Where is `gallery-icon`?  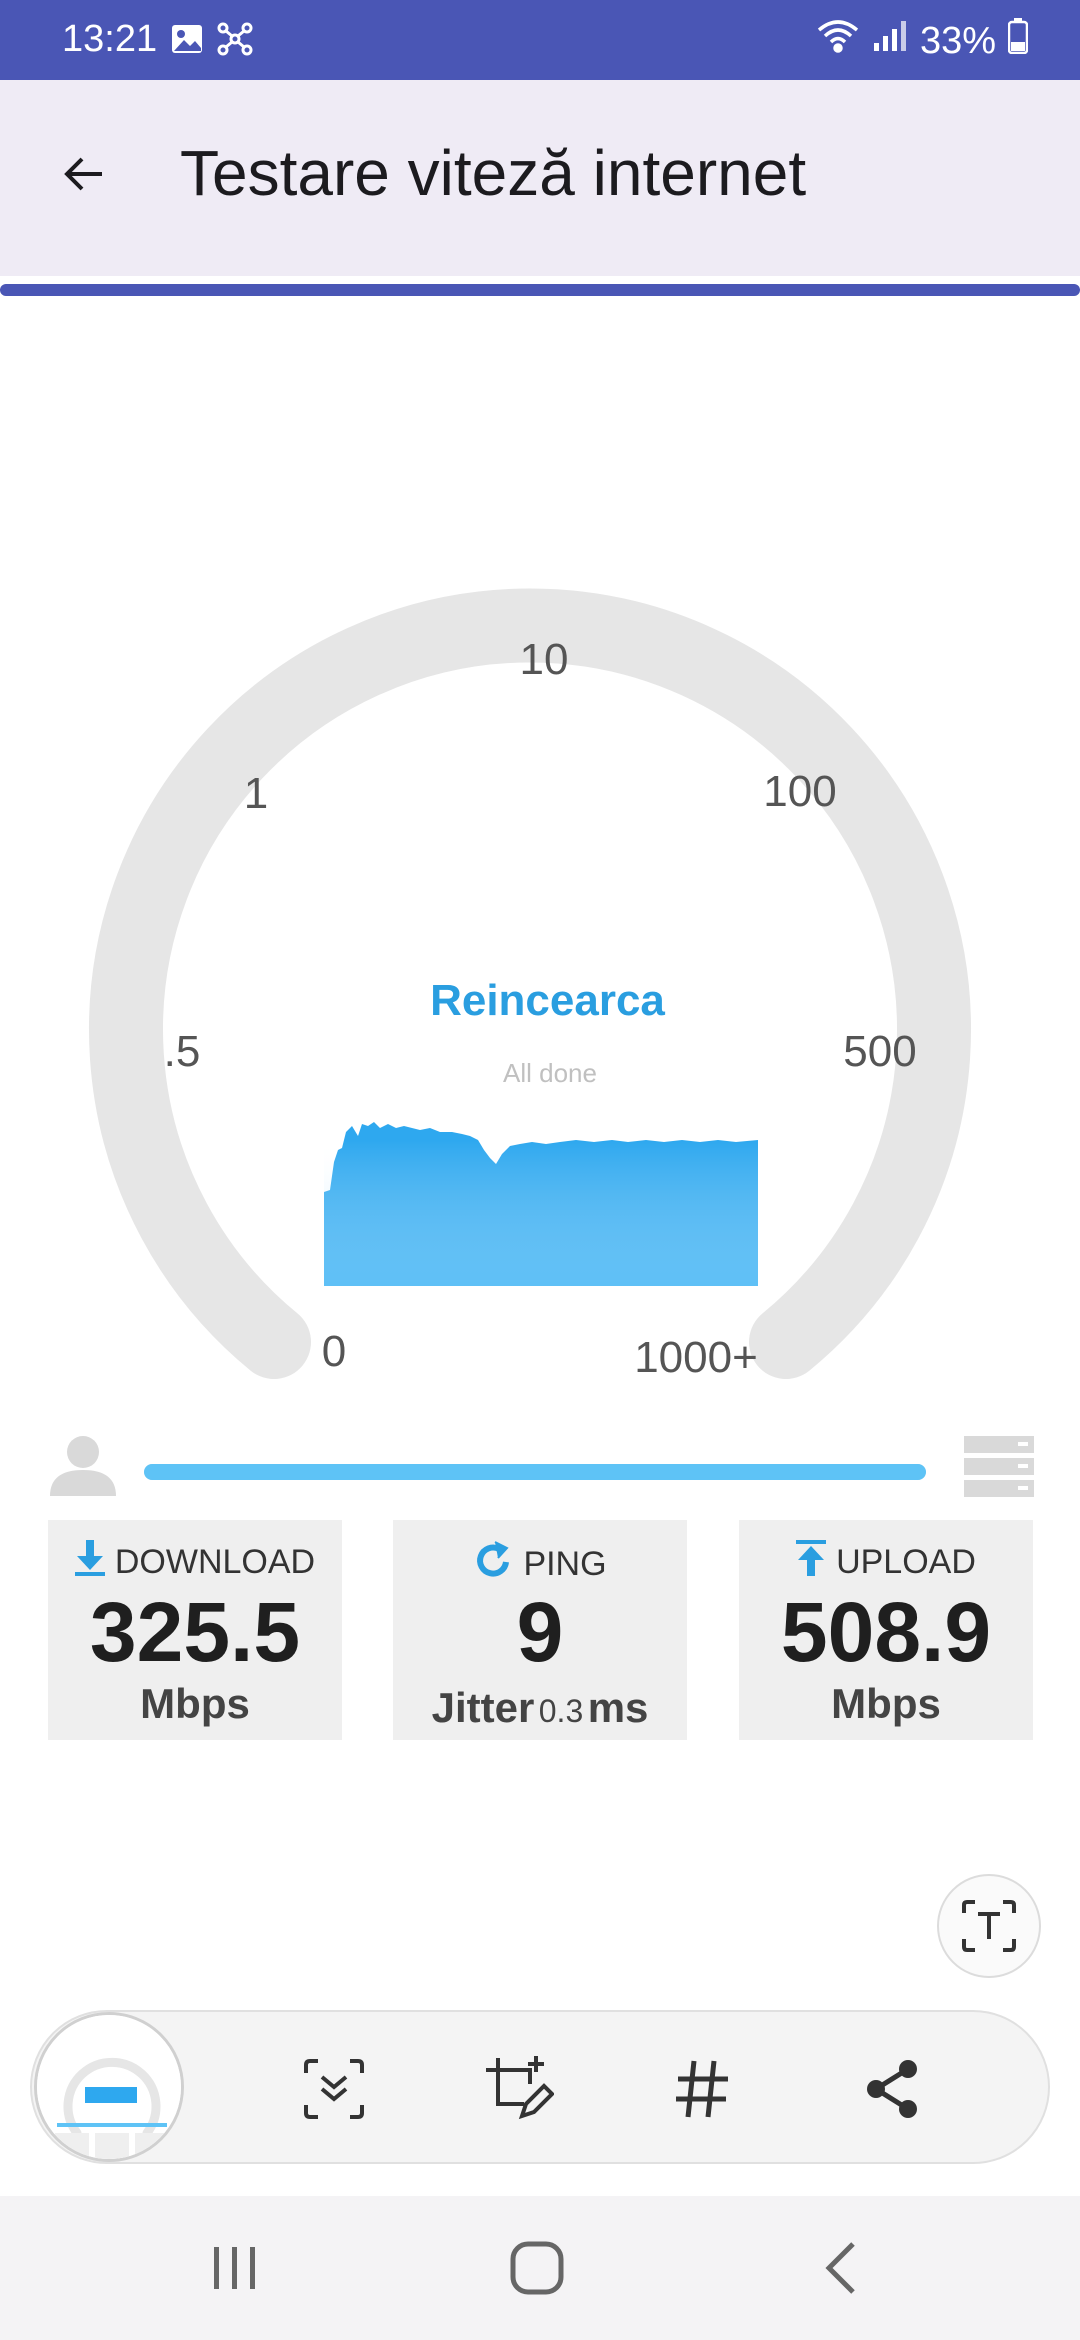 gallery-icon is located at coordinates (187, 41).